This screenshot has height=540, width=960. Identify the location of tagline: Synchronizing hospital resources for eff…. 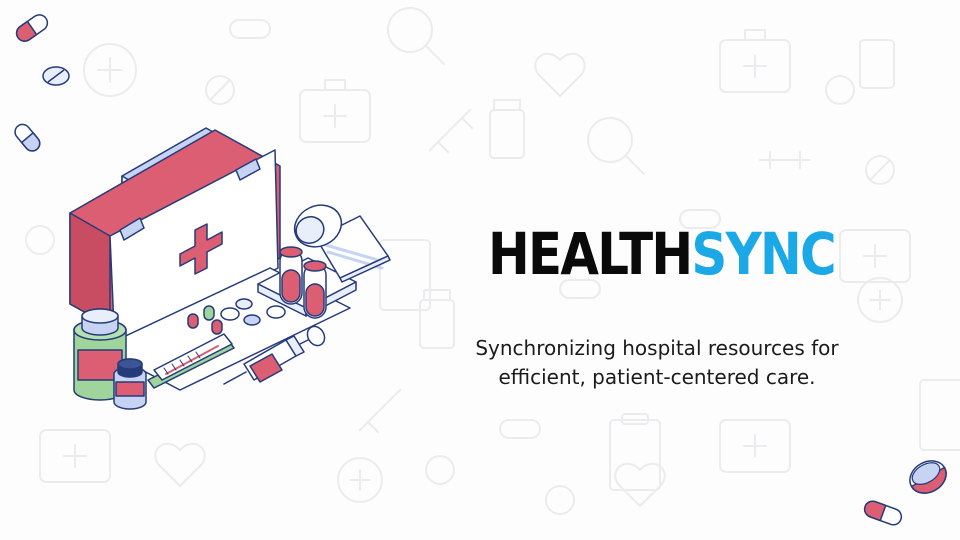
(657, 363).